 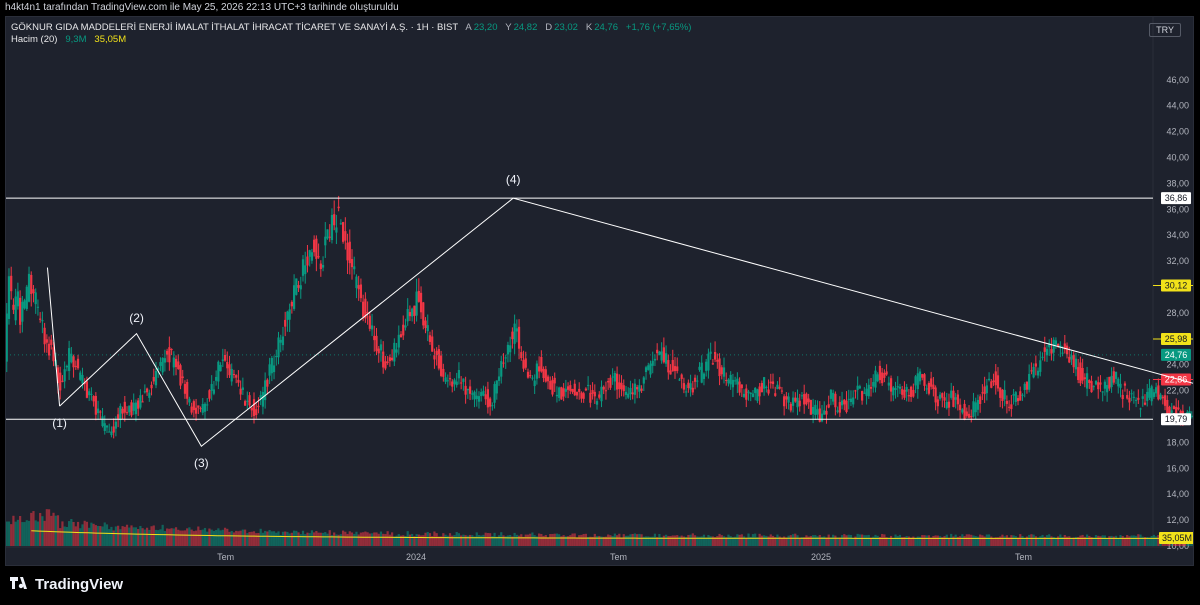 What do you see at coordinates (66, 584) in the screenshot?
I see `tradingview-logo: TradingView` at bounding box center [66, 584].